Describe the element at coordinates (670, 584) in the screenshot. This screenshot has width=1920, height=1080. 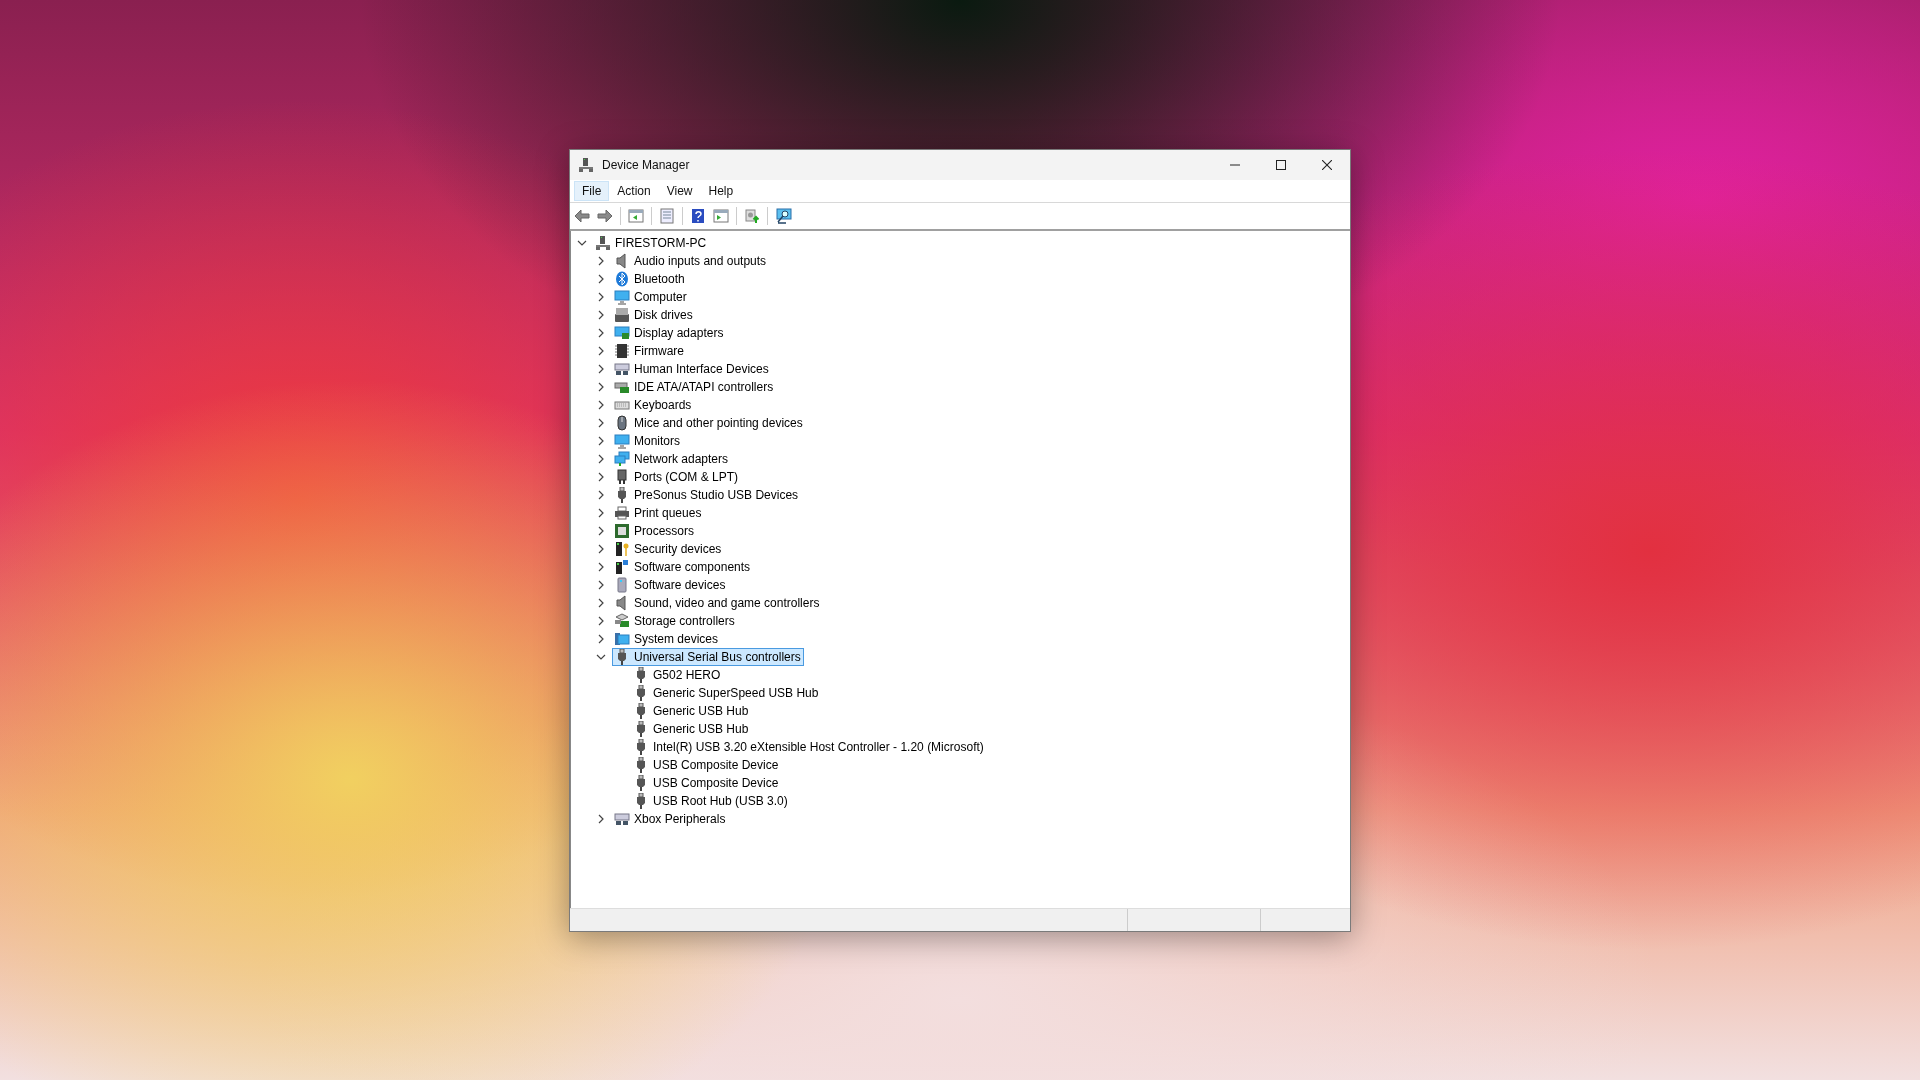
I see `tree-item: Software devices` at that location.